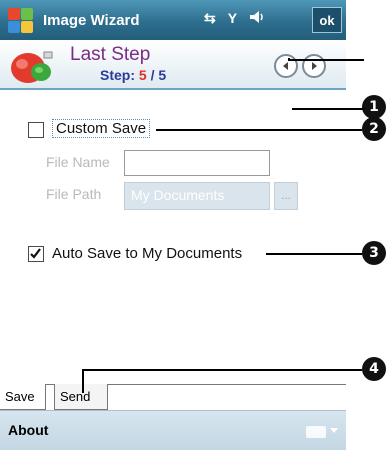 Image resolution: width=390 pixels, height=450 pixels. Describe the element at coordinates (197, 196) in the screenshot. I see `file-path-input: My Documents` at that location.